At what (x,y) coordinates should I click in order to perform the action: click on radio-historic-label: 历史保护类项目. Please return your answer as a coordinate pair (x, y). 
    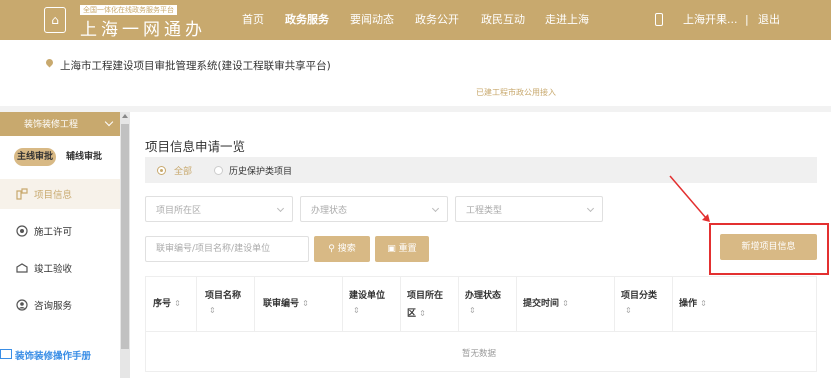
    Looking at the image, I should click on (260, 170).